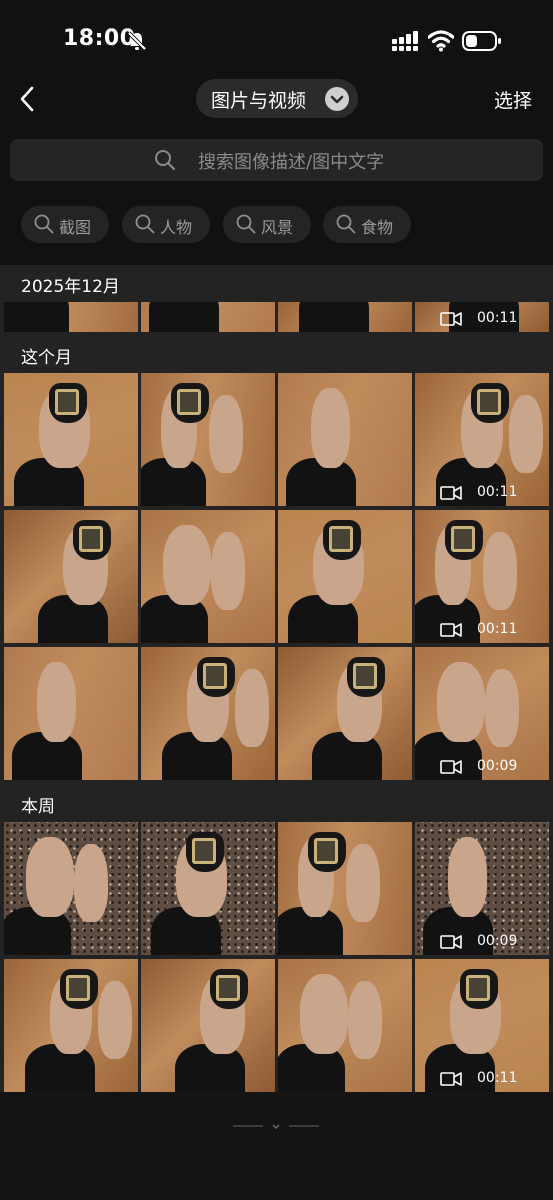 This screenshot has height=1200, width=553. What do you see at coordinates (441, 41) in the screenshot?
I see `wifi-icon` at bounding box center [441, 41].